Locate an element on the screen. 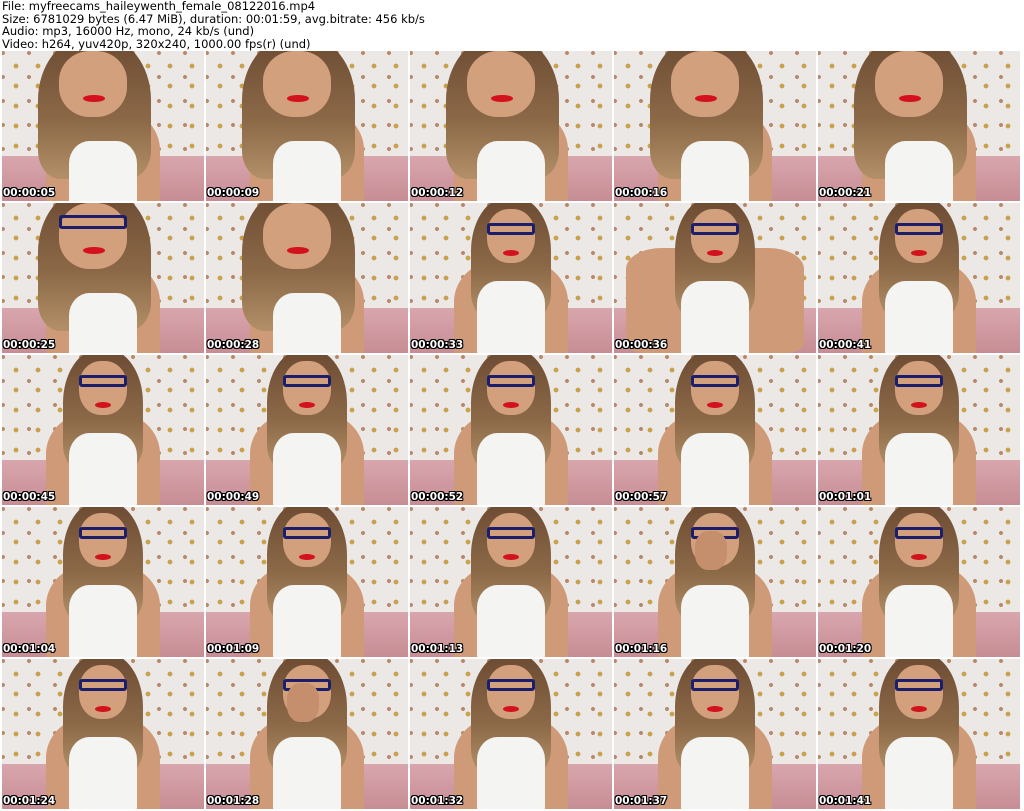  frame-timestamp: 00:00:05 is located at coordinates (29, 193).